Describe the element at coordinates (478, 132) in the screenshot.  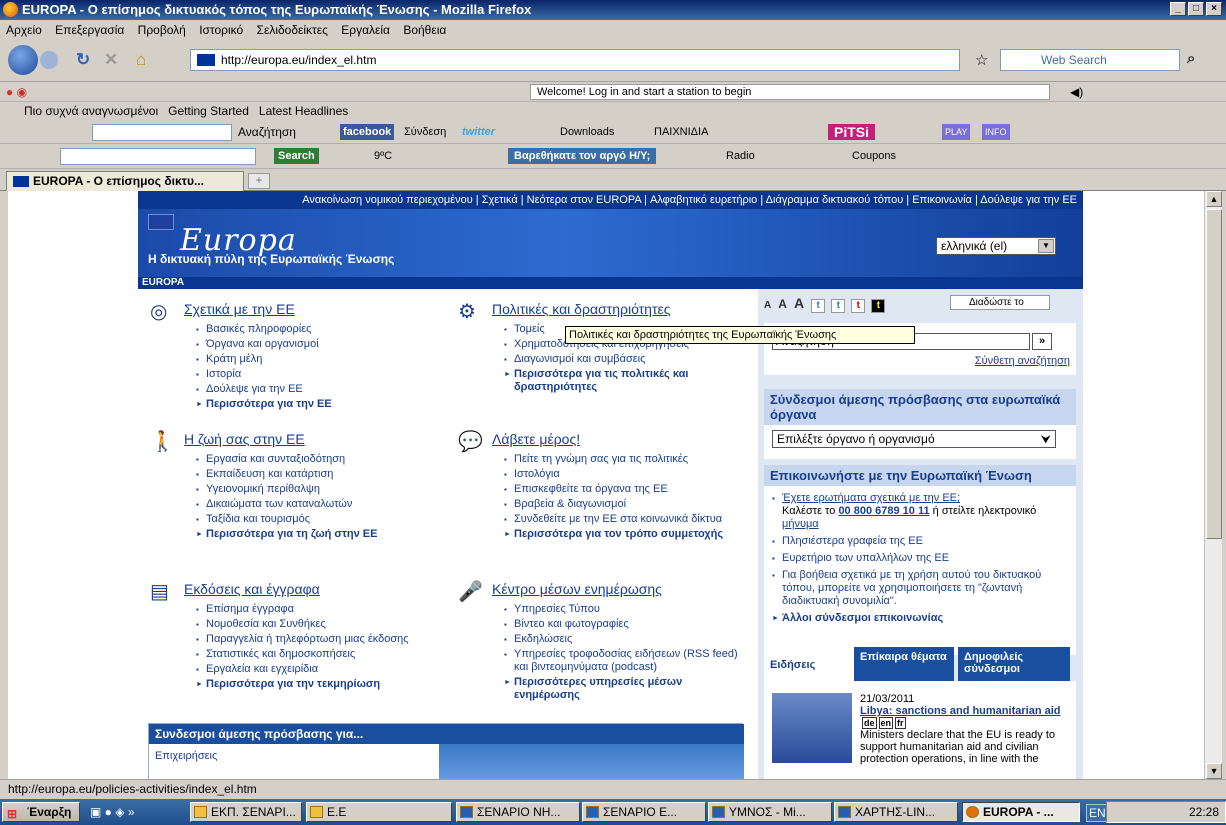
I see `twitter-button: twitter` at that location.